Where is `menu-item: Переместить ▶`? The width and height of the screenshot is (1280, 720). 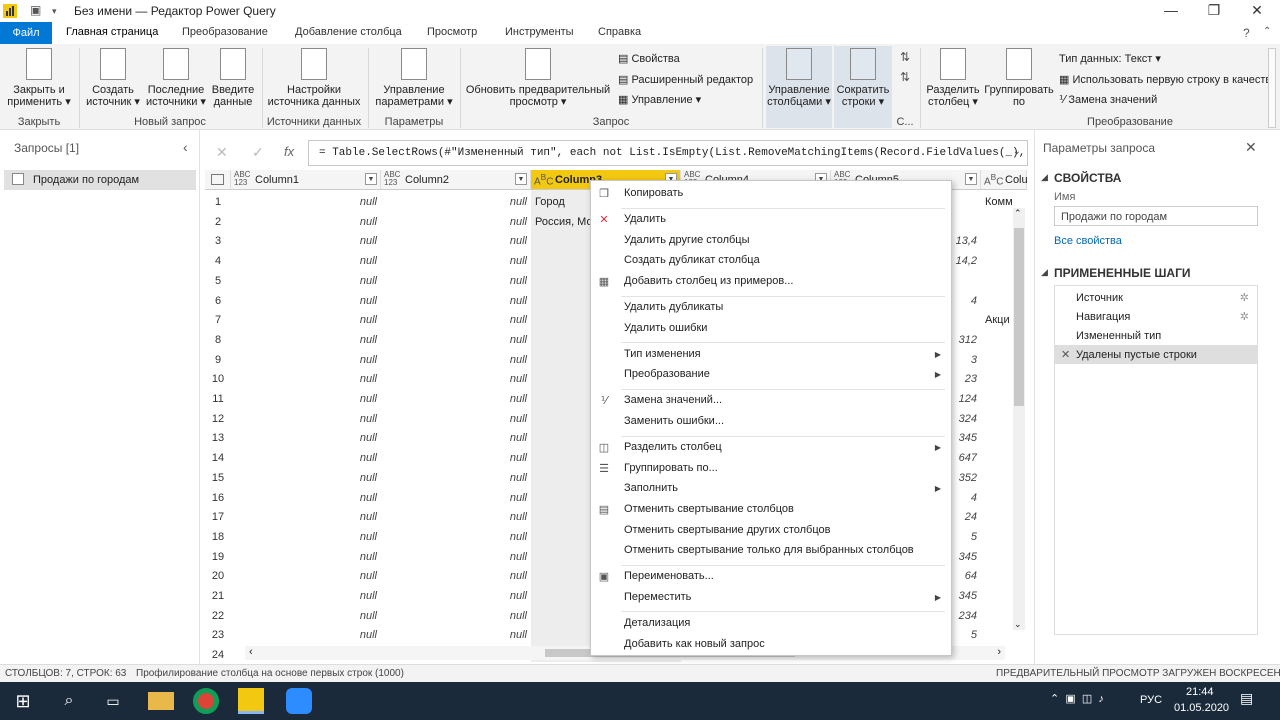
menu-item: Переместить ▶ is located at coordinates (771, 599).